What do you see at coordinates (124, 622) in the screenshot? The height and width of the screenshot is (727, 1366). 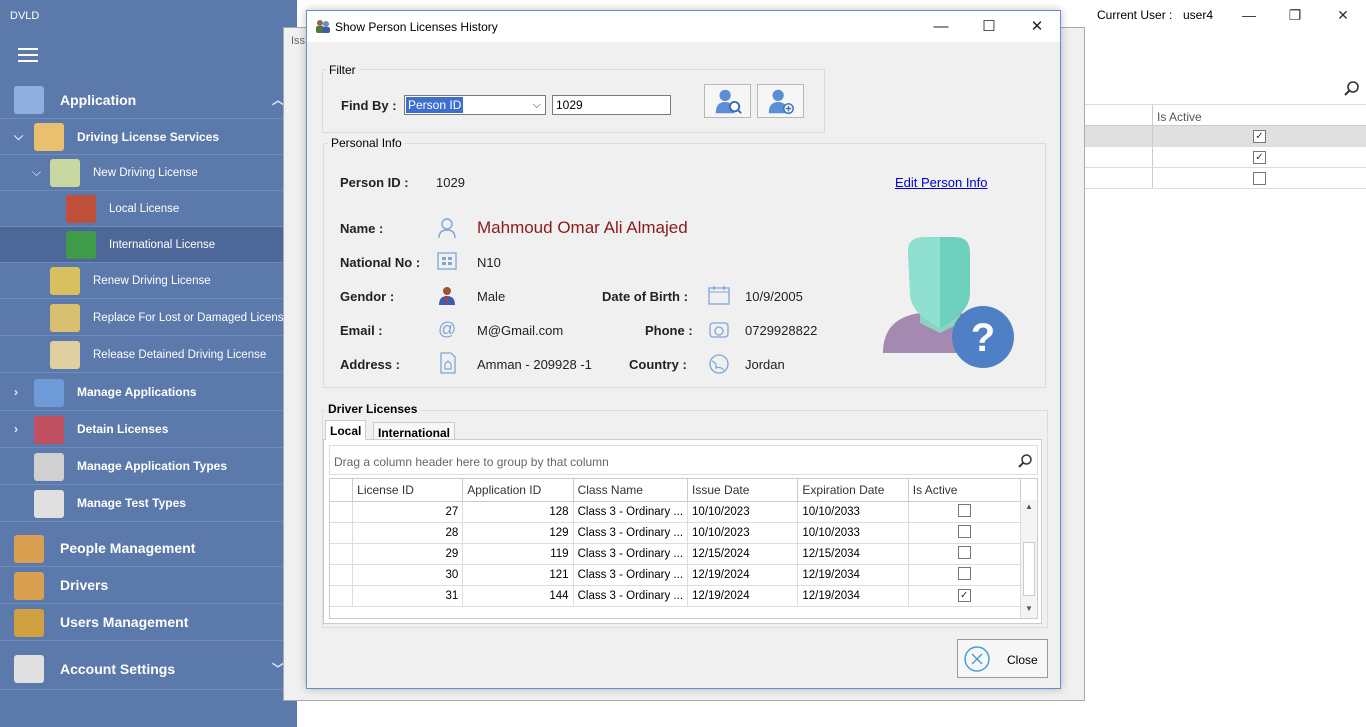 I see `sidebar-item-label: Users Management` at bounding box center [124, 622].